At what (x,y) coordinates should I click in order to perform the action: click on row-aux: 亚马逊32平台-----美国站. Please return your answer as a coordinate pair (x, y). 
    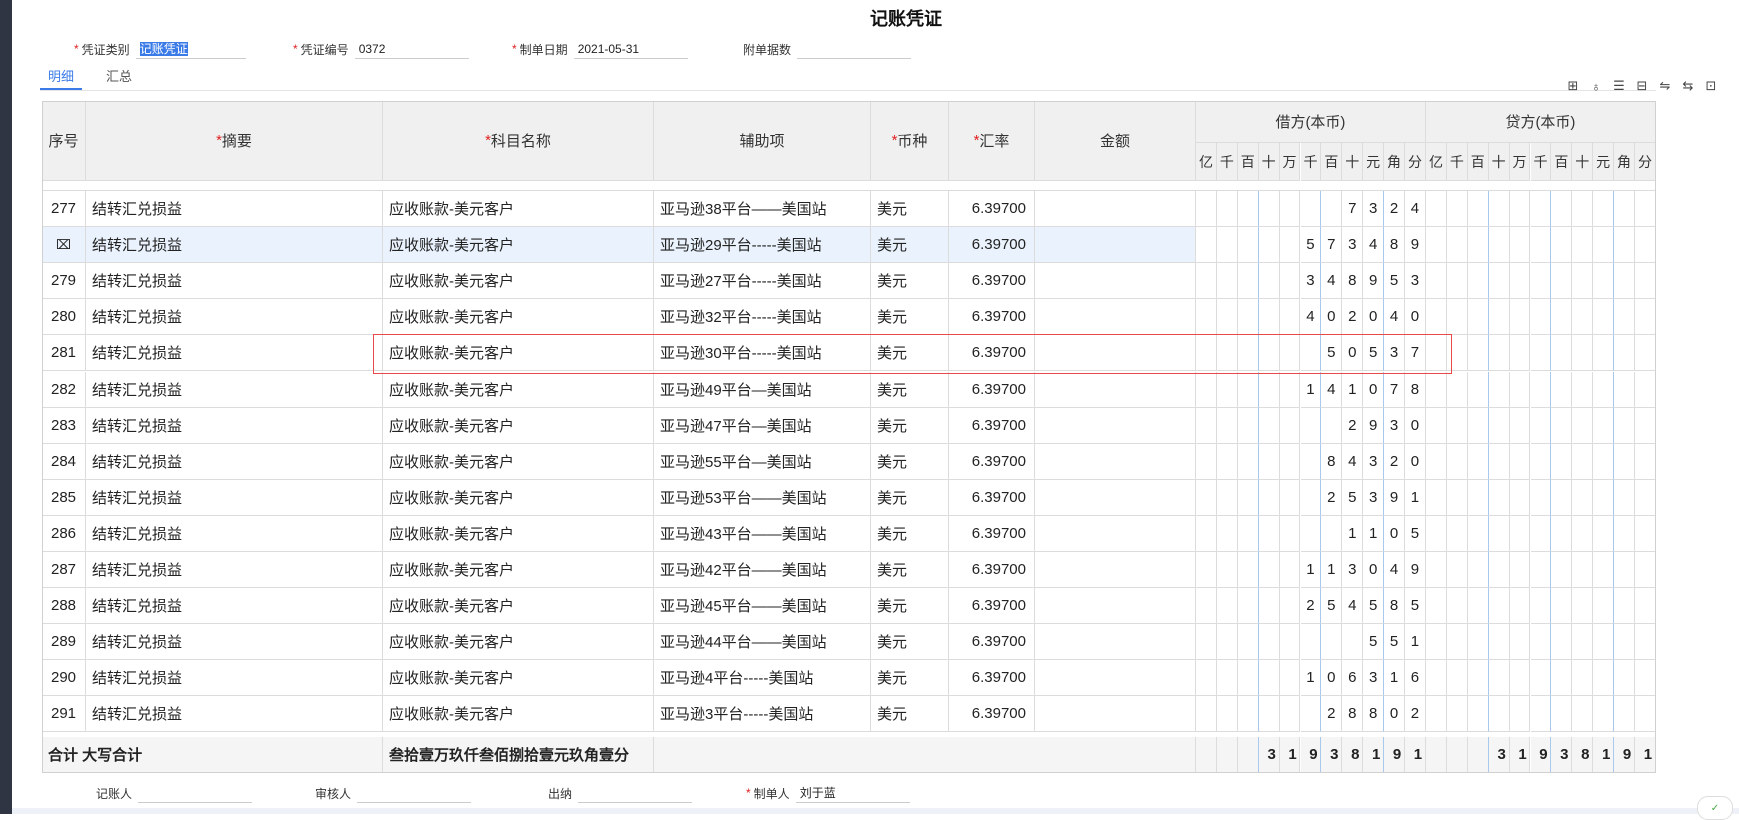
    Looking at the image, I should click on (762, 317).